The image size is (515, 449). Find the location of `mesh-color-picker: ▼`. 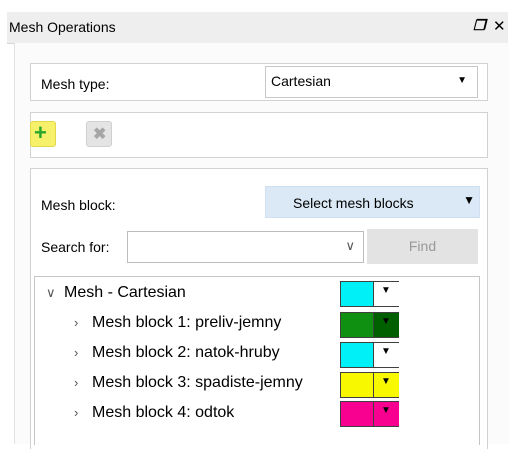

mesh-color-picker: ▼ is located at coordinates (369, 294).